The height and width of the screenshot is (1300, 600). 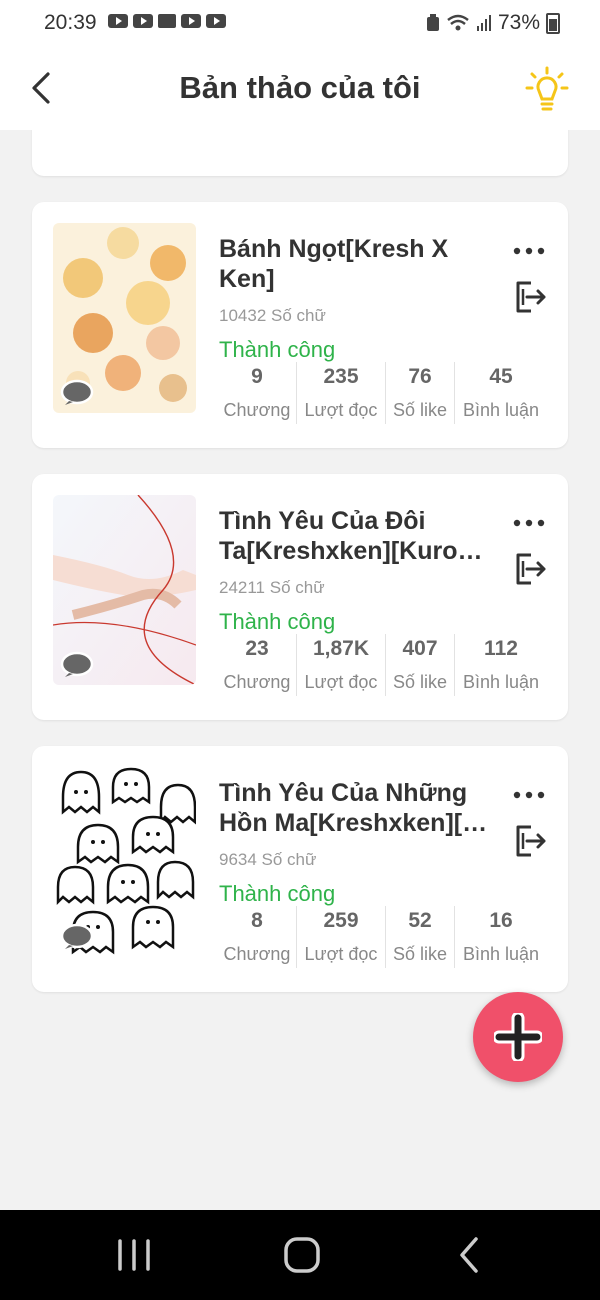 I want to click on stat-likes: 52 Số like, so click(x=419, y=937).